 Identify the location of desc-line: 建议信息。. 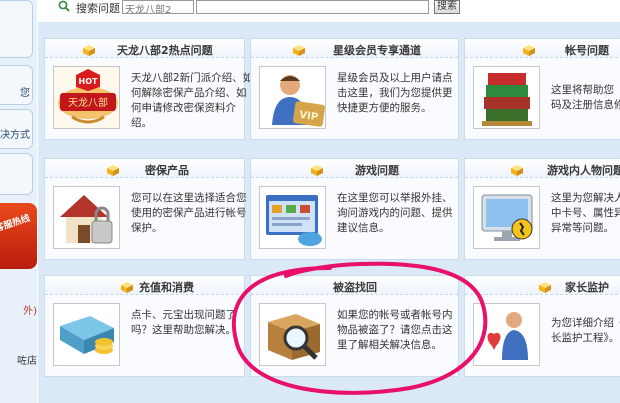
(363, 228).